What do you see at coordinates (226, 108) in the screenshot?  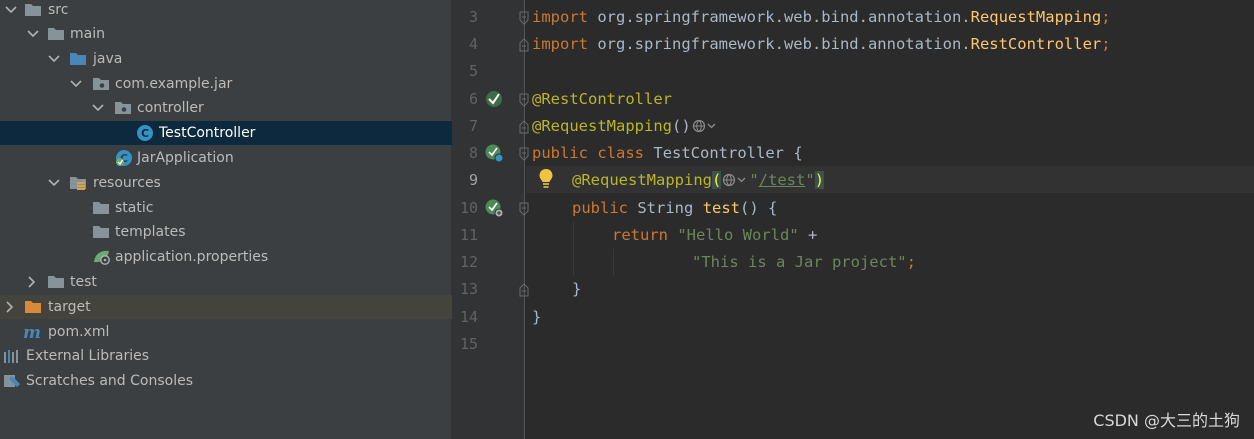 I see `tree-item-controller: controller` at bounding box center [226, 108].